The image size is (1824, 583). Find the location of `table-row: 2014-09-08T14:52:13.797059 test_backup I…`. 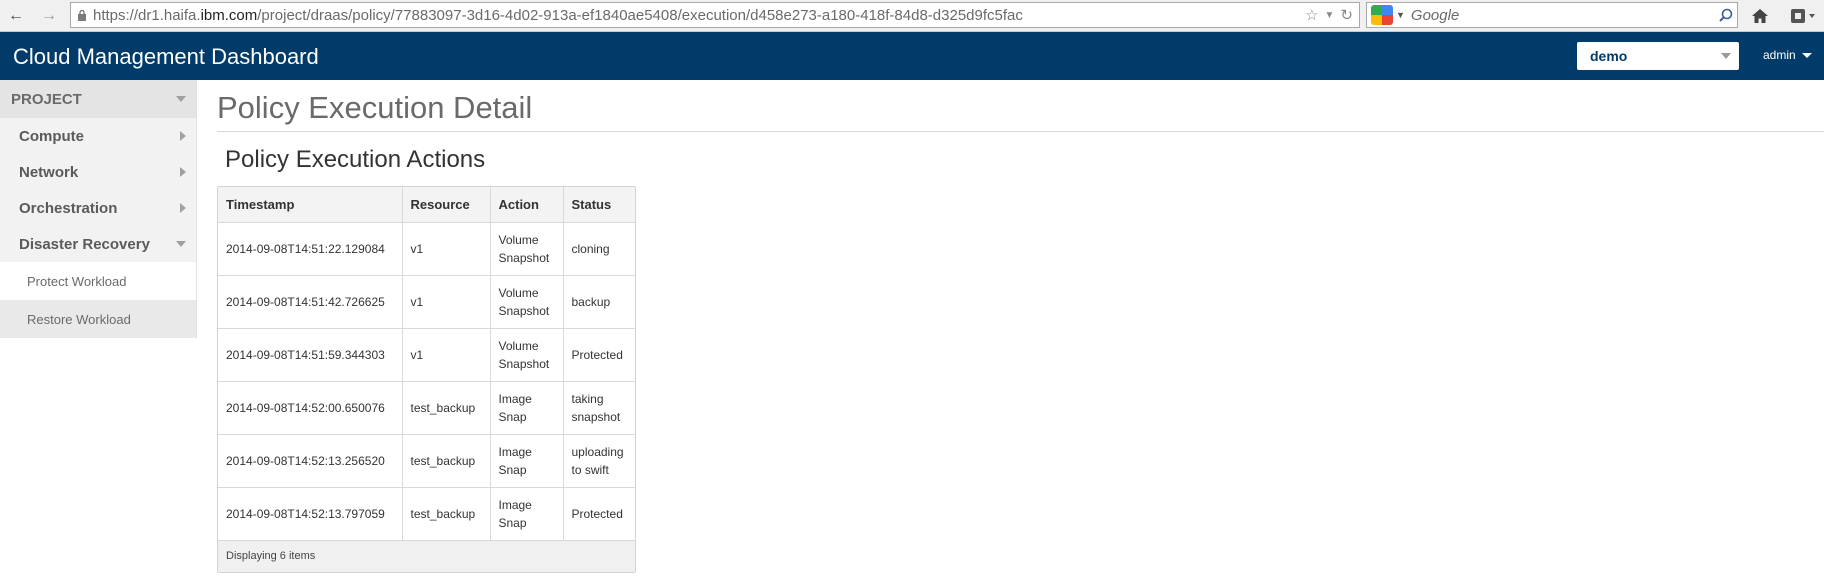

table-row: 2014-09-08T14:52:13.797059 test_backup I… is located at coordinates (426, 514).